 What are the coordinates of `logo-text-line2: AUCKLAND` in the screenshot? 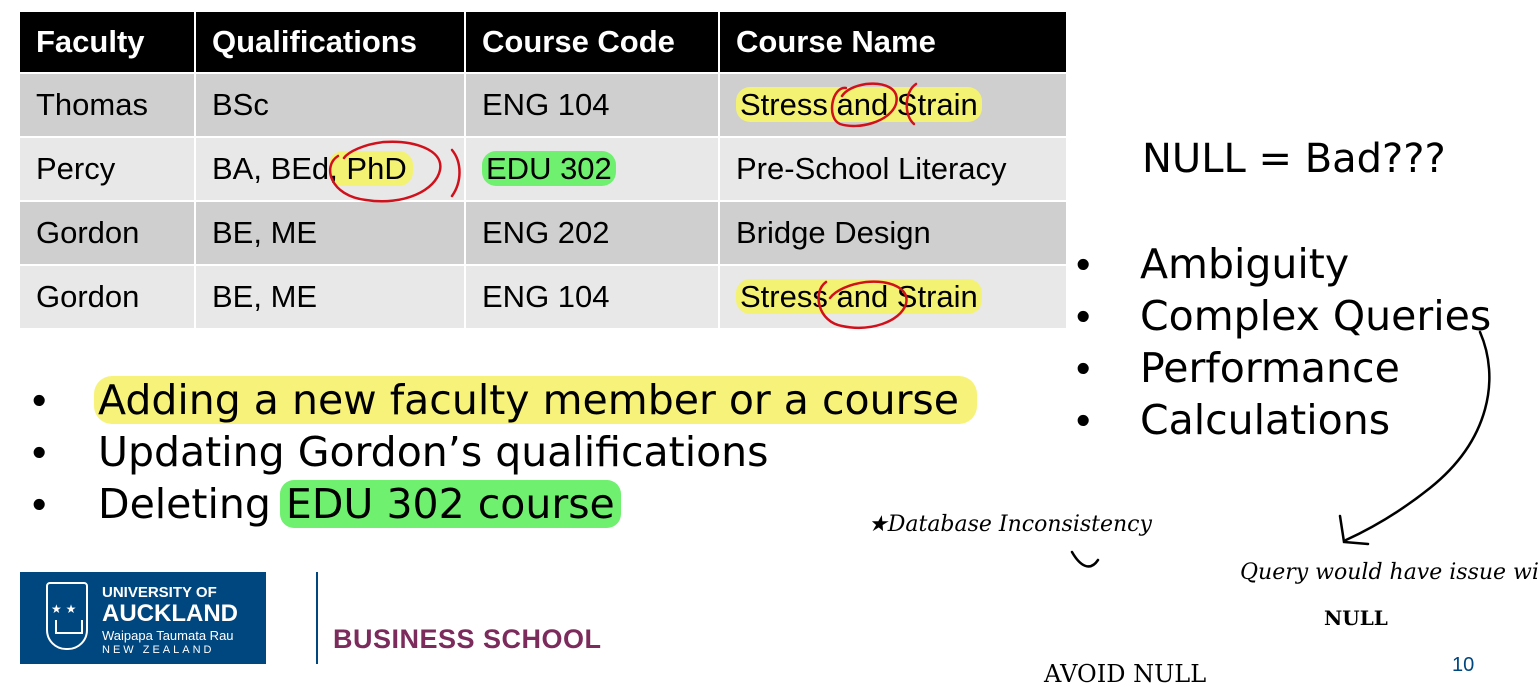 It's located at (170, 613).